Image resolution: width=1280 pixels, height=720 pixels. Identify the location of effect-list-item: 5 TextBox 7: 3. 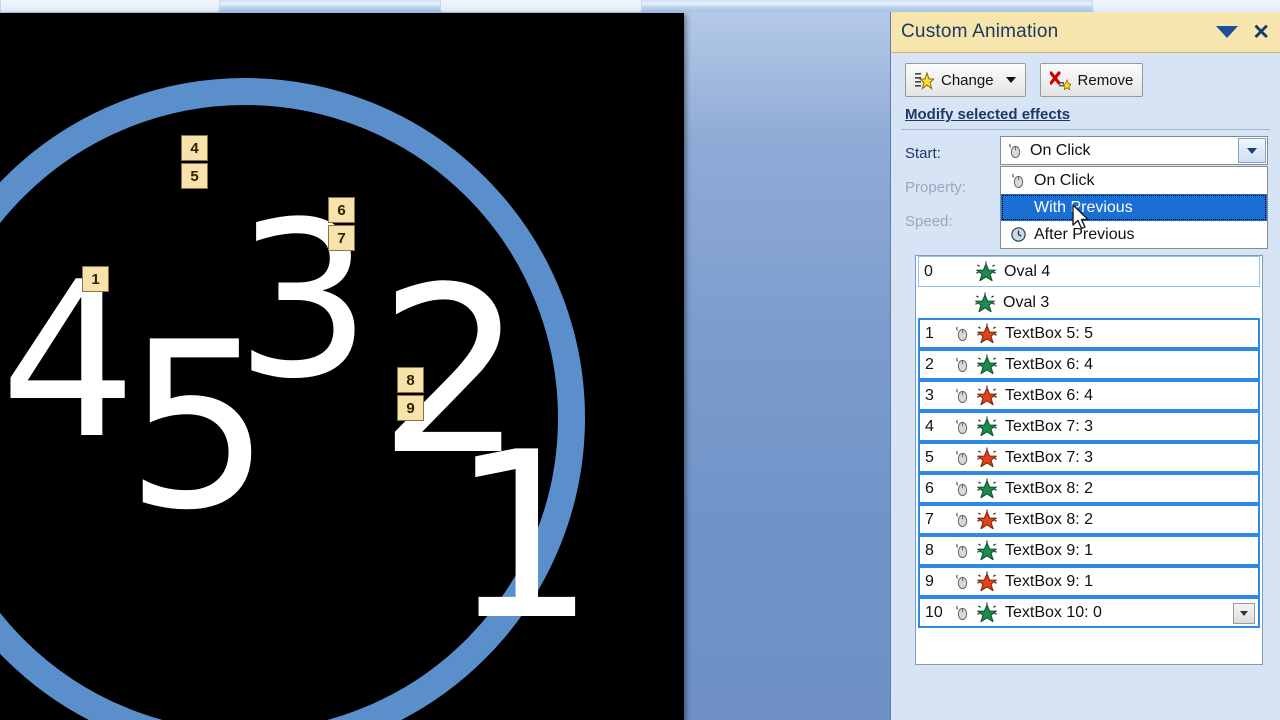
(1089, 457).